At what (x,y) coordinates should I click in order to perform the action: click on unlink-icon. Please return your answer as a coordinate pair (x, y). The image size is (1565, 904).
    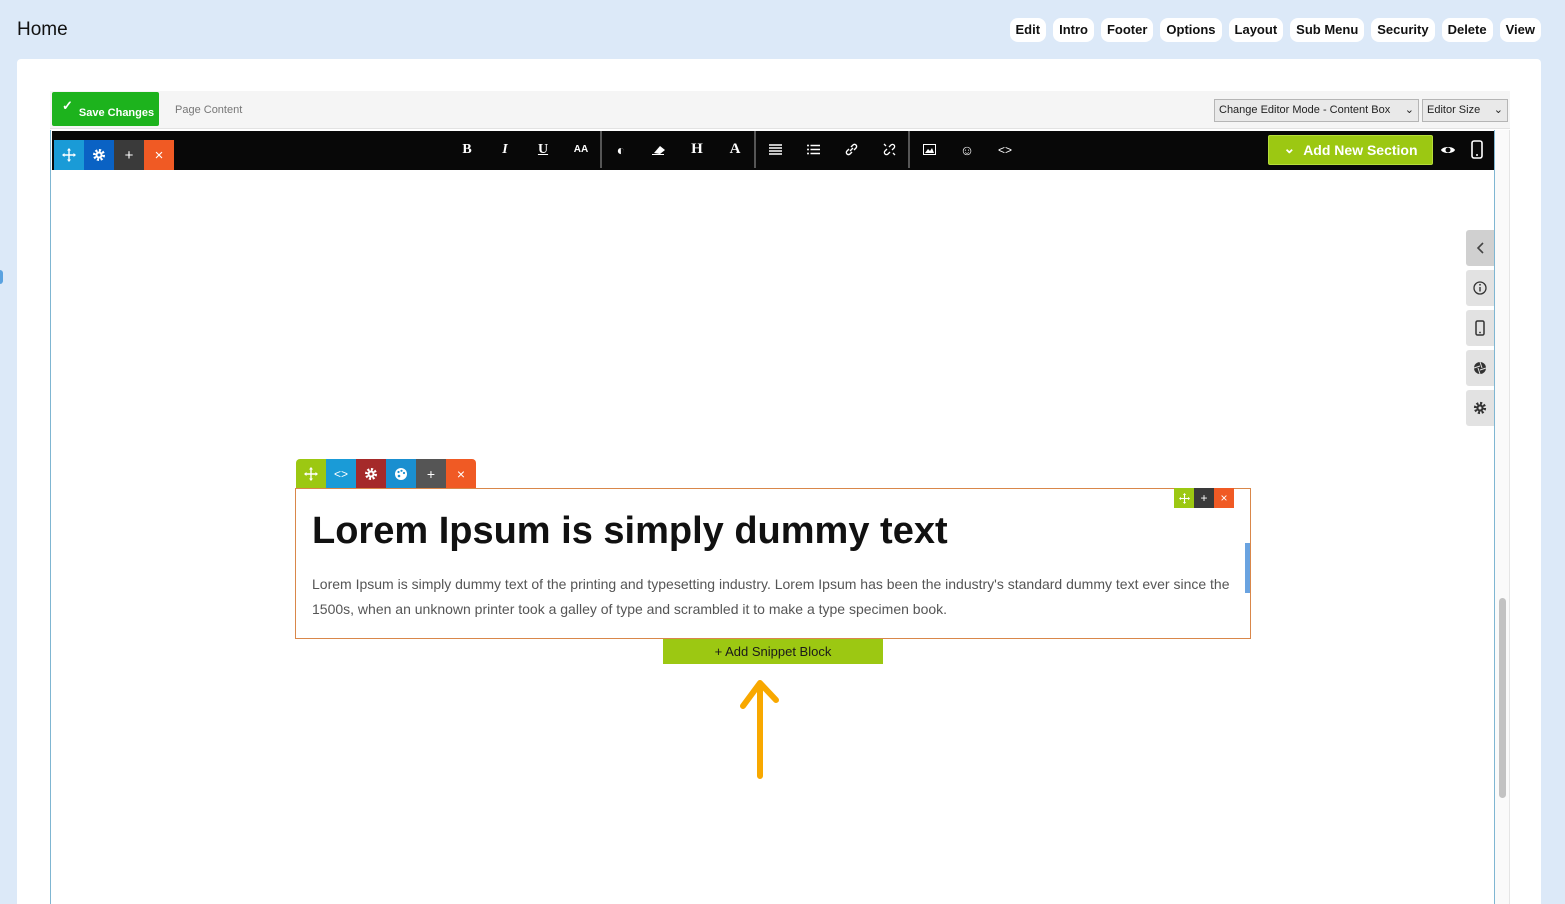
    Looking at the image, I should click on (889, 149).